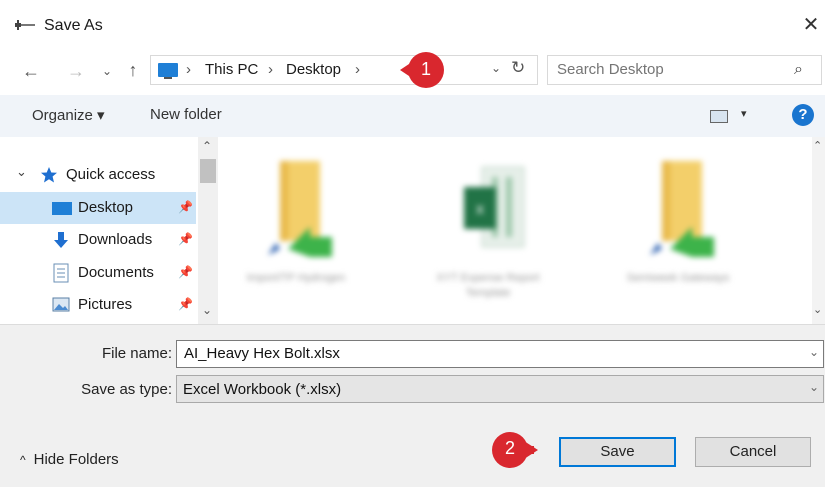  What do you see at coordinates (133, 70) in the screenshot?
I see `up-button: ↑` at bounding box center [133, 70].